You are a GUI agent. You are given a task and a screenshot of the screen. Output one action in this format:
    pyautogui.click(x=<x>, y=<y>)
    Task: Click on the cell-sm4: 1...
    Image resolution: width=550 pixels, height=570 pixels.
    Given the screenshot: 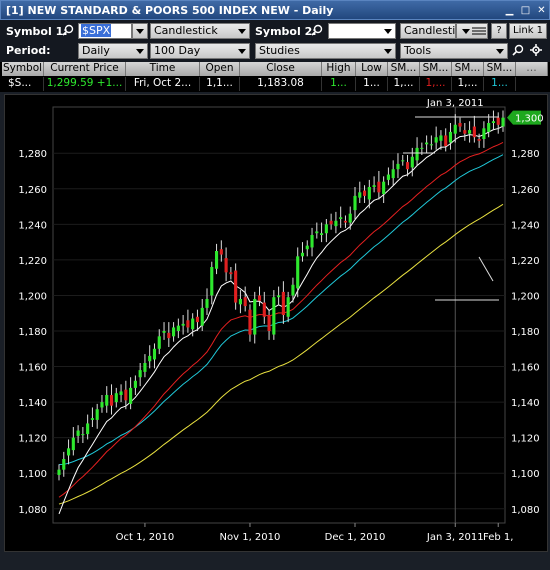 What is the action you would take?
    pyautogui.click(x=500, y=84)
    